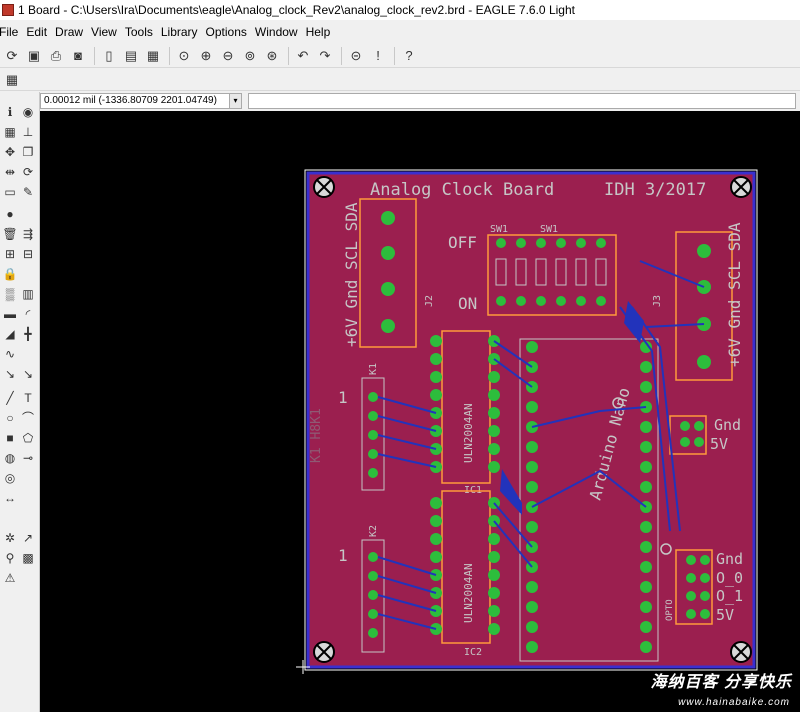  What do you see at coordinates (73, 32) in the screenshot?
I see `menu-draw: Draw` at bounding box center [73, 32].